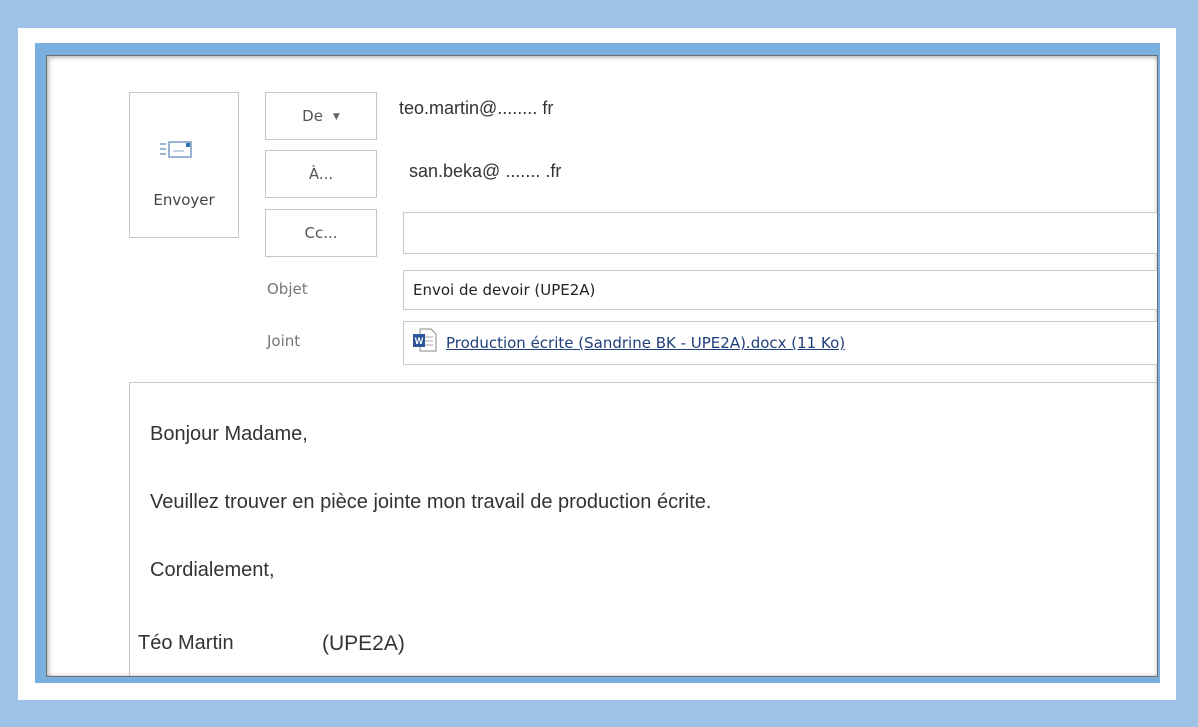 The width and height of the screenshot is (1198, 727). Describe the element at coordinates (312, 116) in the screenshot. I see `from-label: De` at that location.